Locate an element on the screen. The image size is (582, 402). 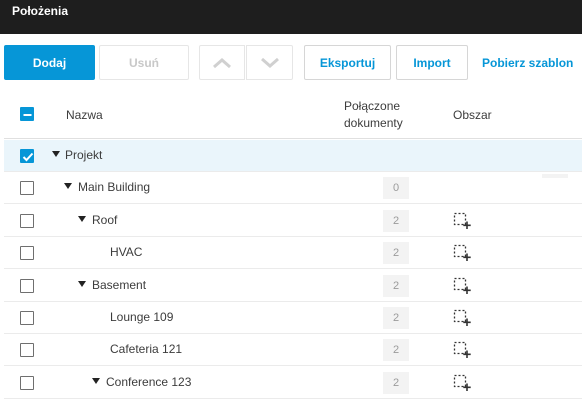
row-name: Conference 123 is located at coordinates (149, 381).